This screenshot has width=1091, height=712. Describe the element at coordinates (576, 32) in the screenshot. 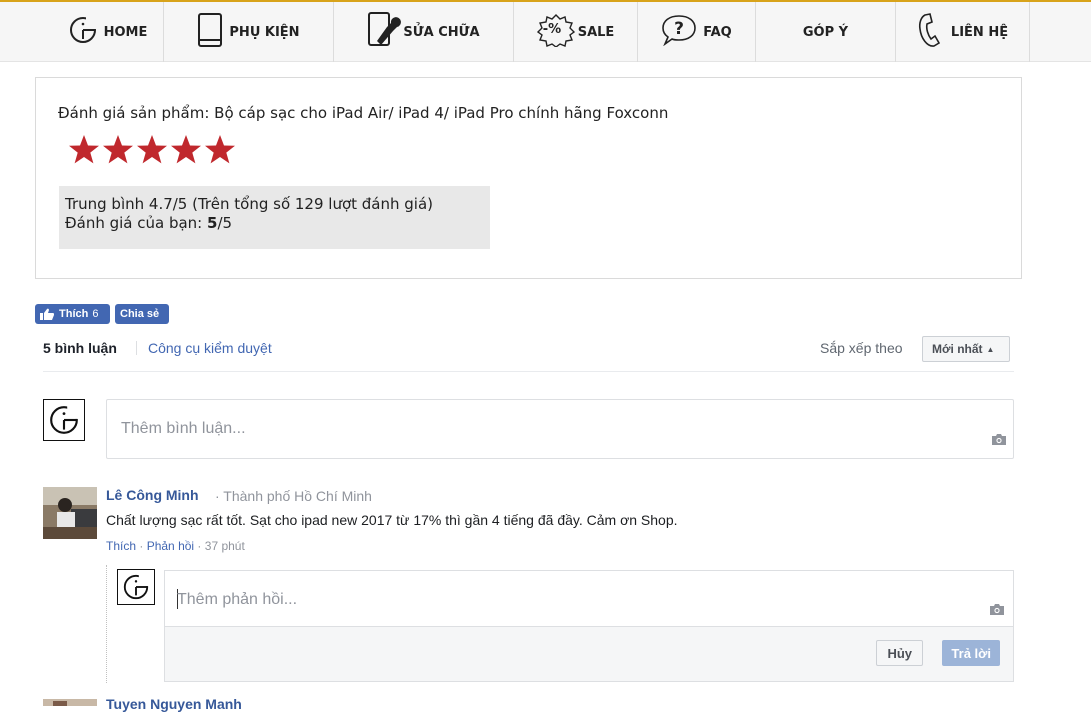

I see `nav-sale: -% SALE` at that location.